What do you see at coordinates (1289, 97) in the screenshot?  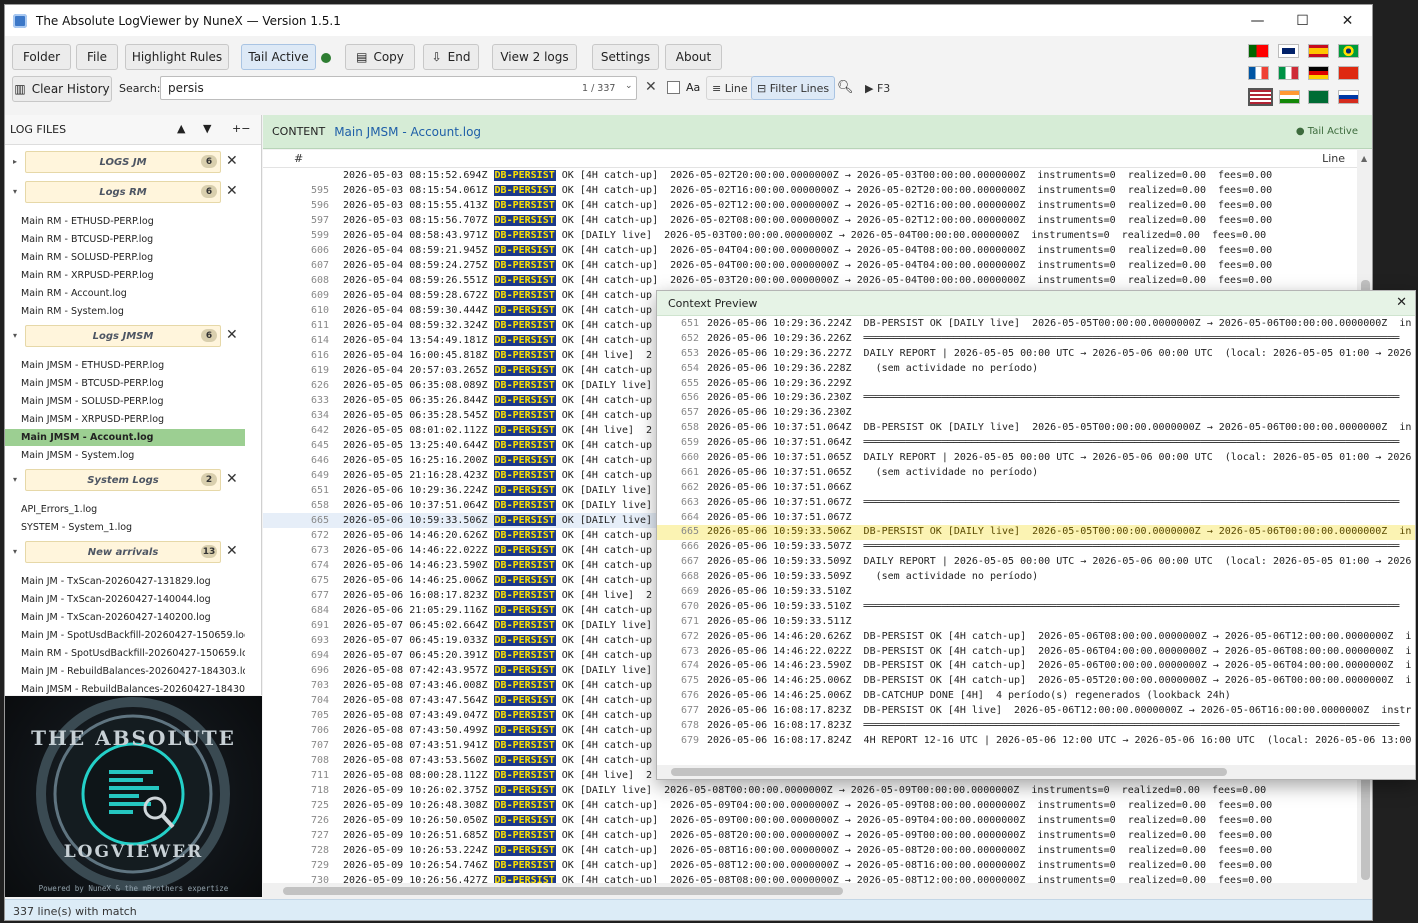 I see `flag-in-icon` at bounding box center [1289, 97].